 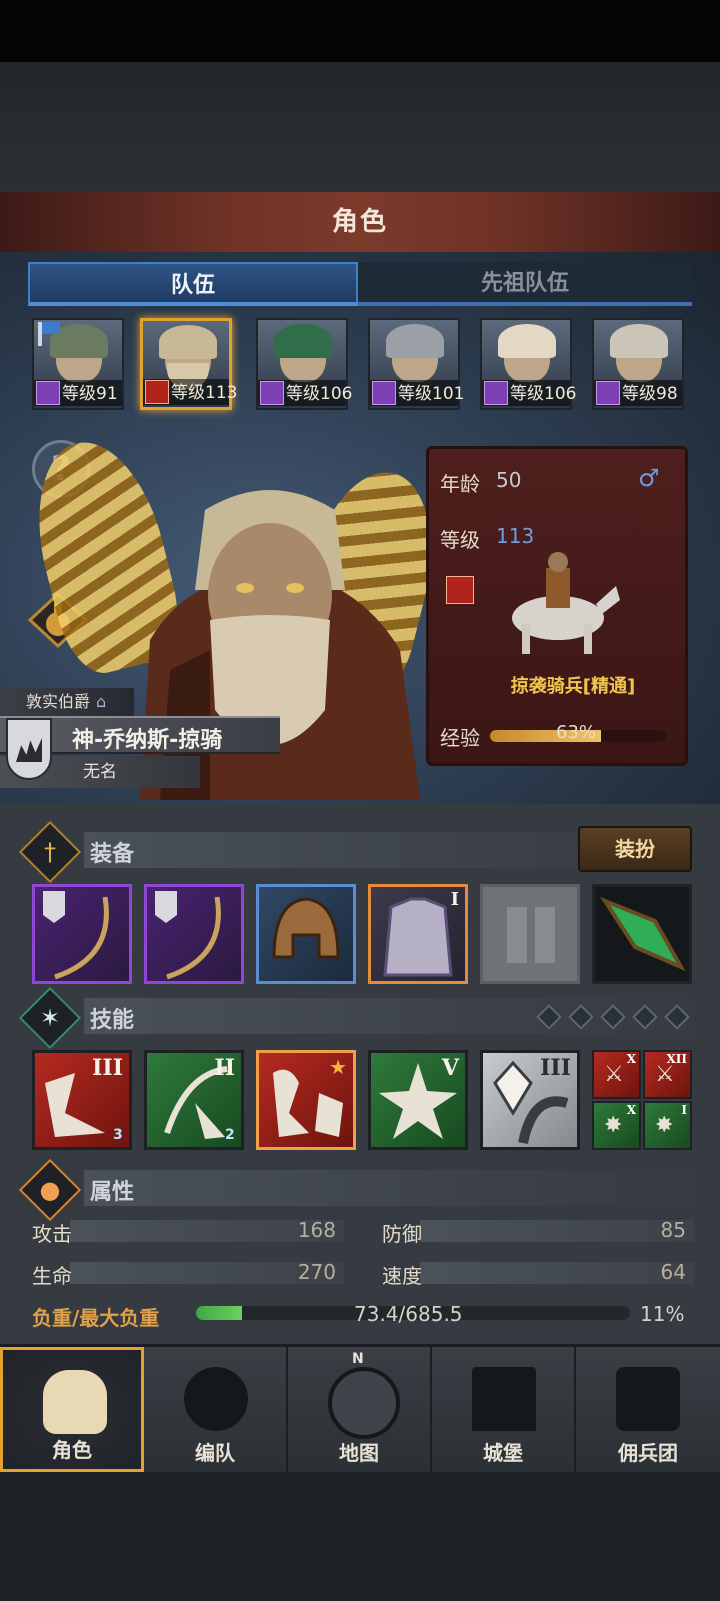 What do you see at coordinates (360, 223) in the screenshot?
I see `title-banner: 角色` at bounding box center [360, 223].